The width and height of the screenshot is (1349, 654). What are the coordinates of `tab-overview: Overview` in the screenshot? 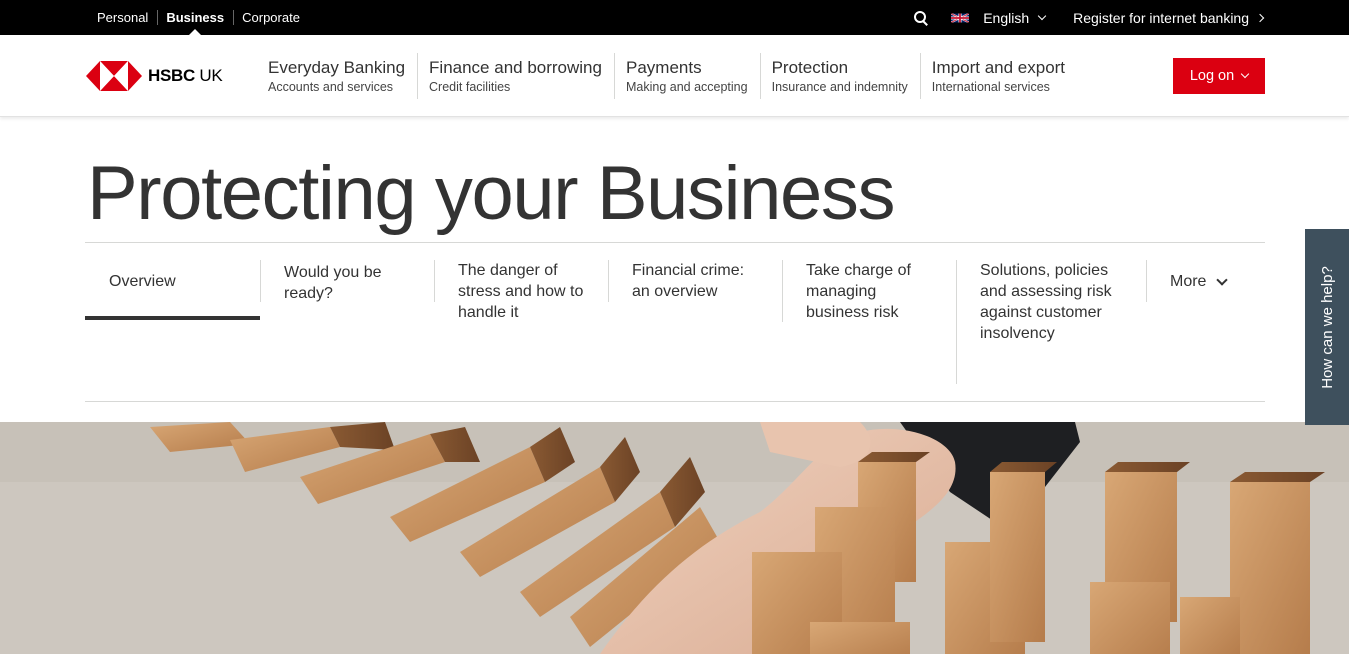 It's located at (172, 302).